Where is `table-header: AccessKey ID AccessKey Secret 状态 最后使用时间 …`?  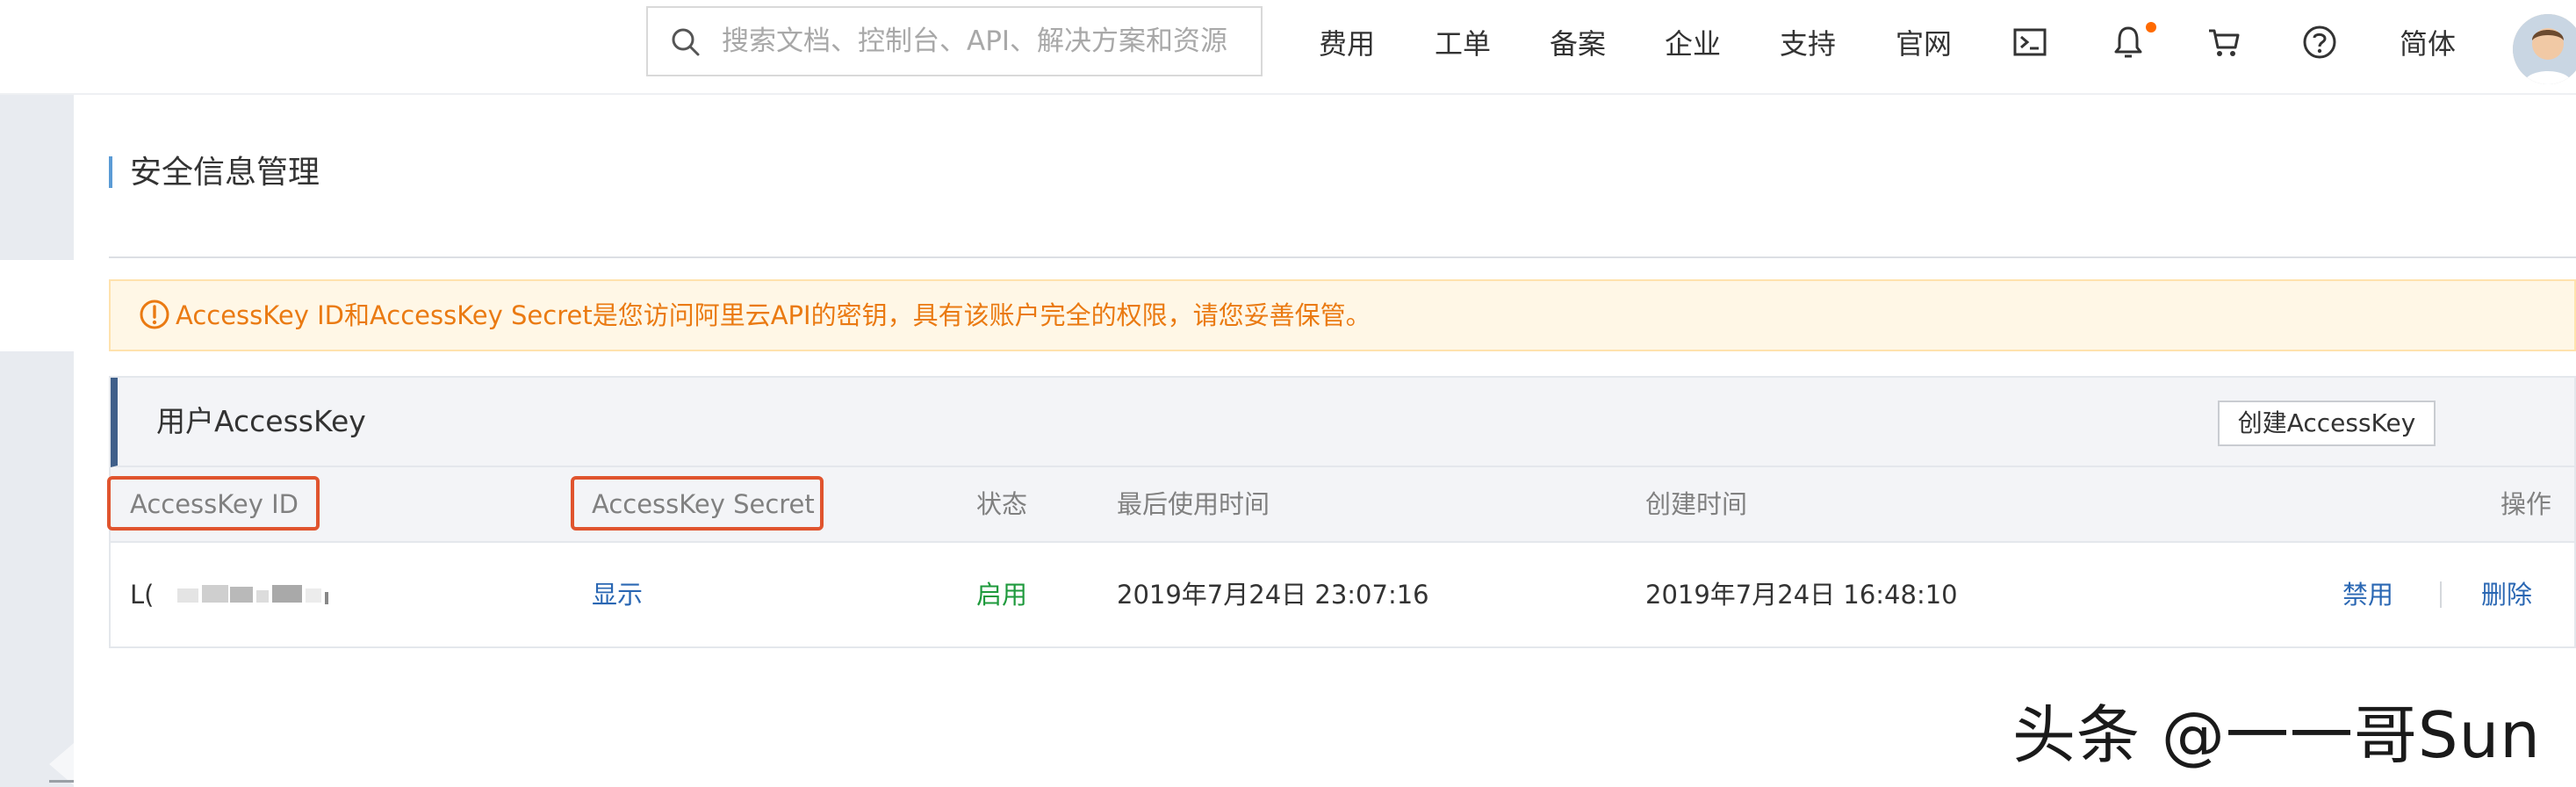 table-header: AccessKey ID AccessKey Secret 状态 最后使用时间 … is located at coordinates (1340, 505).